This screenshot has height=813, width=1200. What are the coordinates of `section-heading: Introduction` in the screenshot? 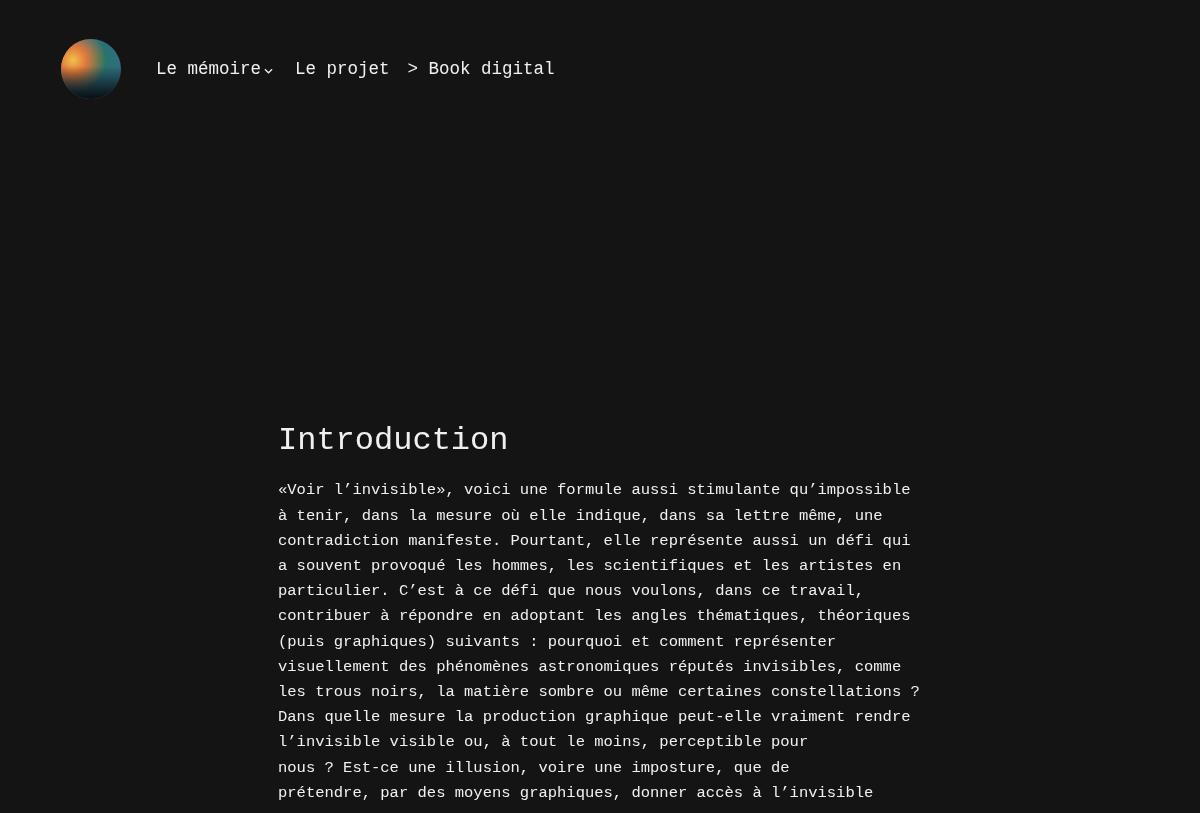 It's located at (394, 441).